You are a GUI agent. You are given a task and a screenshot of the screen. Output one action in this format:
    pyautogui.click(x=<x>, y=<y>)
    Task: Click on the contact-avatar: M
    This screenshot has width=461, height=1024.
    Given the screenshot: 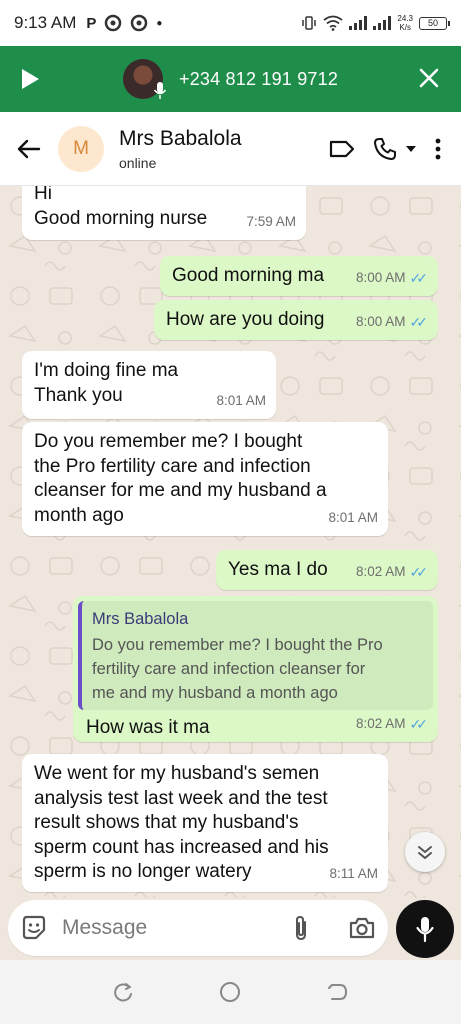 What is the action you would take?
    pyautogui.click(x=81, y=148)
    